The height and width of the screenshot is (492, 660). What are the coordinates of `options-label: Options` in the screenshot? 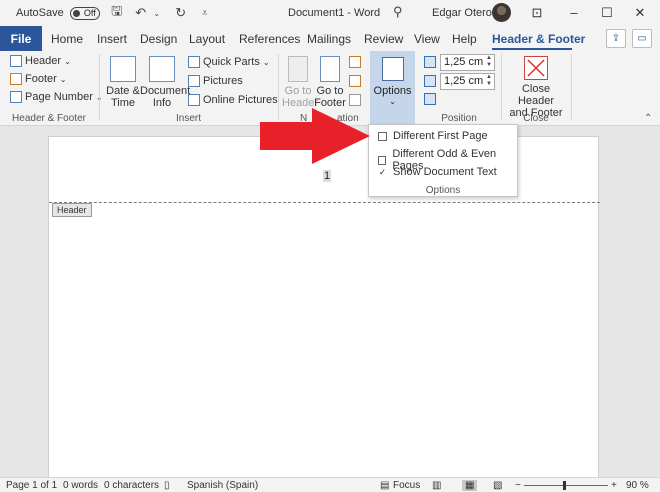 It's located at (392, 91).